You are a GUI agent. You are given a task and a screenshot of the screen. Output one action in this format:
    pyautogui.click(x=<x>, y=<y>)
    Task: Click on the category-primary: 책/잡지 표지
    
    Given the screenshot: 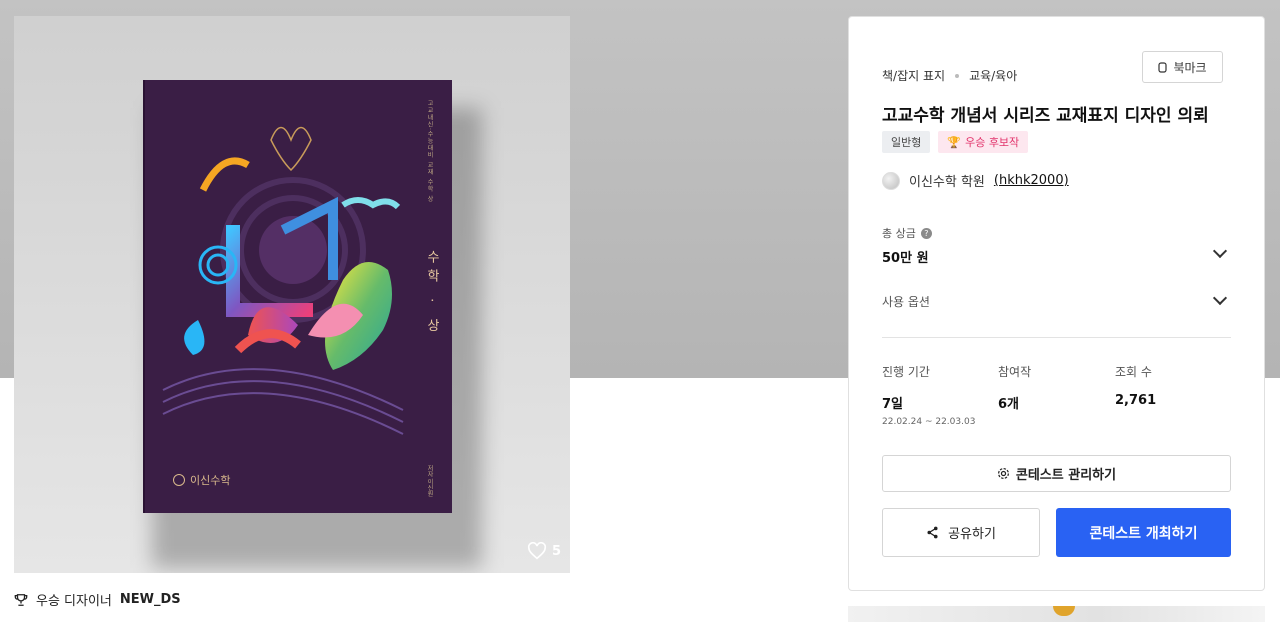 What is the action you would take?
    pyautogui.click(x=913, y=75)
    